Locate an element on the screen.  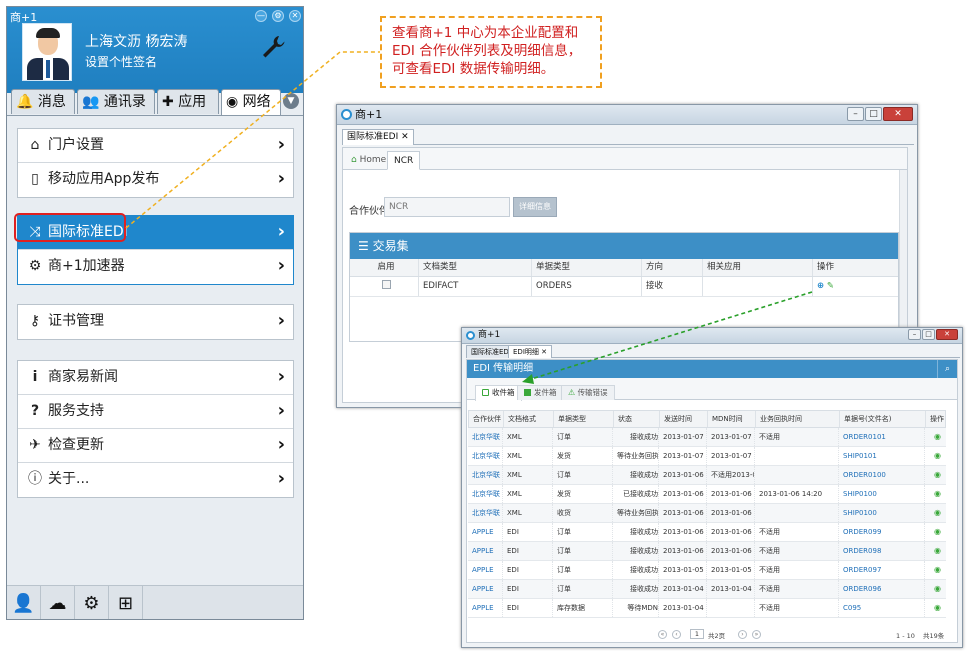
settings-icon: ⚙ is located at coordinates (278, 16).